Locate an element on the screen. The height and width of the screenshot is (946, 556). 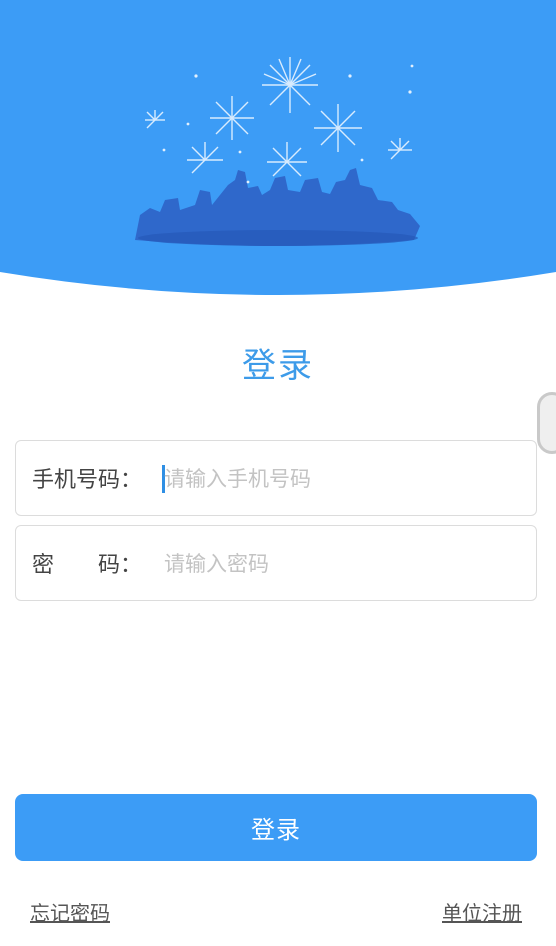
page-title: 登录 is located at coordinates (278, 366).